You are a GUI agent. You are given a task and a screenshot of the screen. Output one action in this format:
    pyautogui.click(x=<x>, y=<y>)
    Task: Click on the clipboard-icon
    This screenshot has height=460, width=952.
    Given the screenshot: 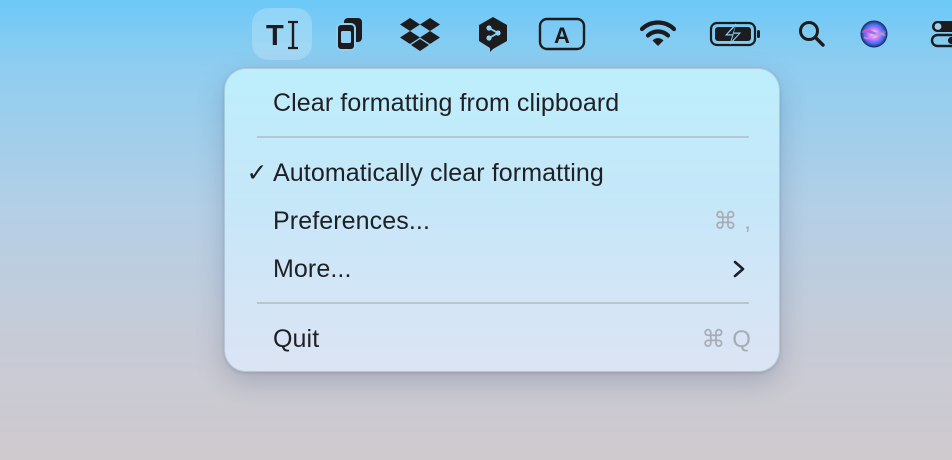 What is the action you would take?
    pyautogui.click(x=349, y=34)
    